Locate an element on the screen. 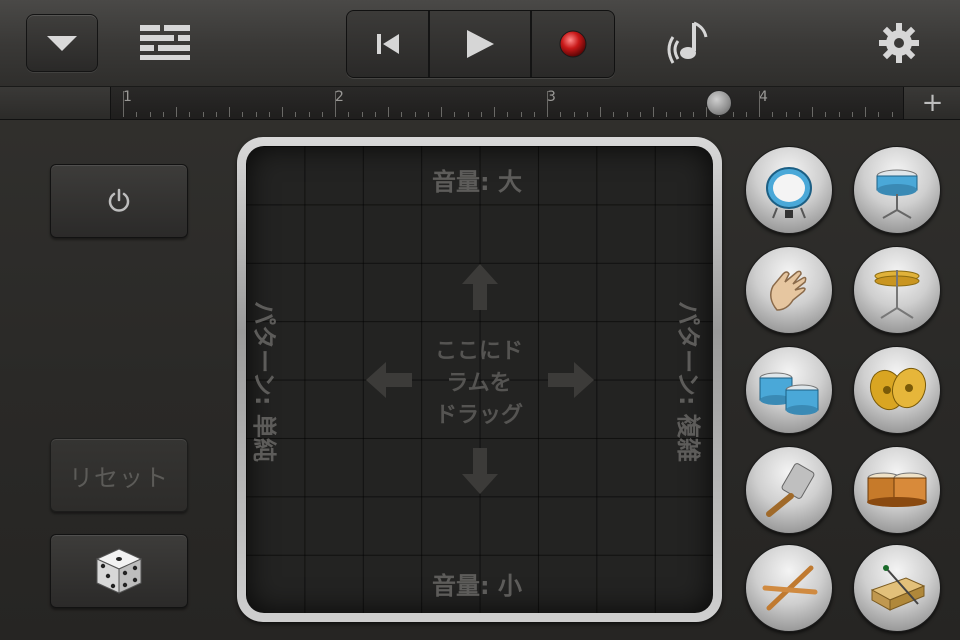 Image resolution: width=960 pixels, height=640 pixels. bar-number: 3 is located at coordinates (551, 97).